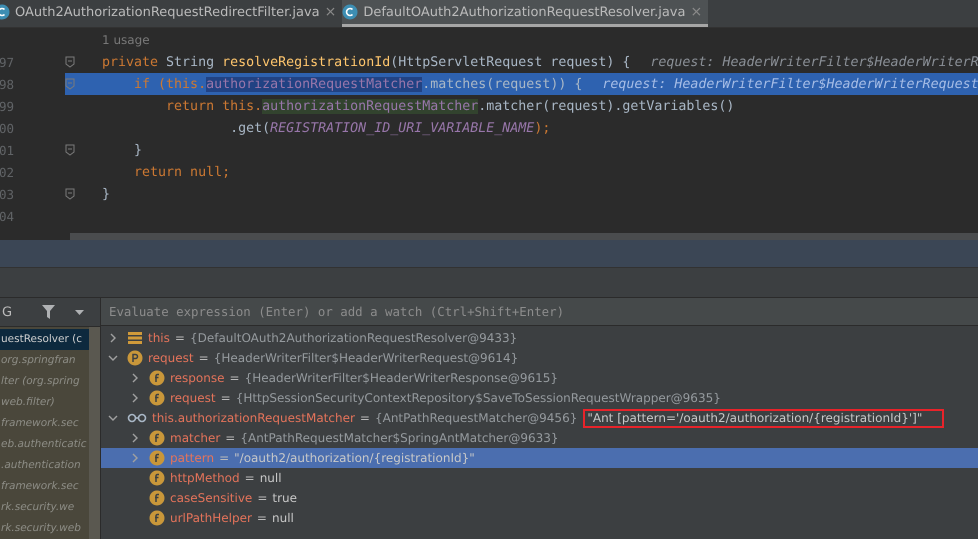 The width and height of the screenshot is (978, 539). Describe the element at coordinates (79, 312) in the screenshot. I see `dropdown-icon` at that location.